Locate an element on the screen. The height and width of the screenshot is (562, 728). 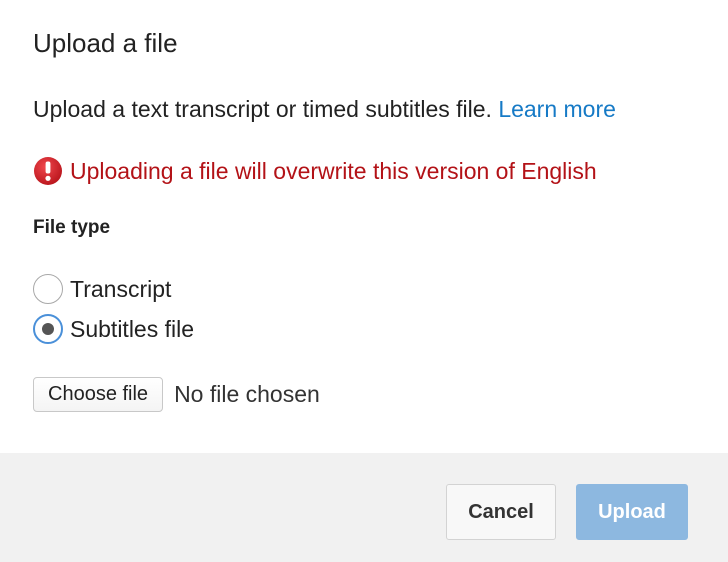
learn-more-link: Learn more is located at coordinates (557, 109).